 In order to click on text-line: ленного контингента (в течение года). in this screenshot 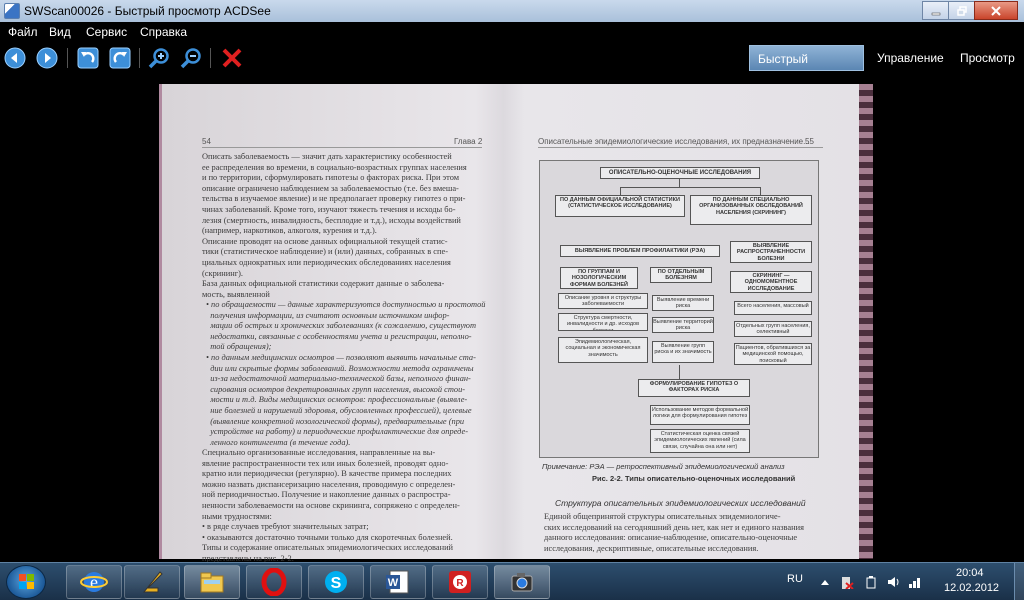, I will do `click(278, 442)`.